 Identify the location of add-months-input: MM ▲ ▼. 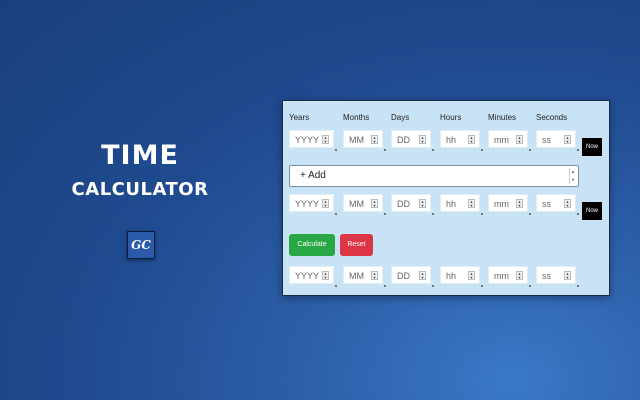
(364, 204).